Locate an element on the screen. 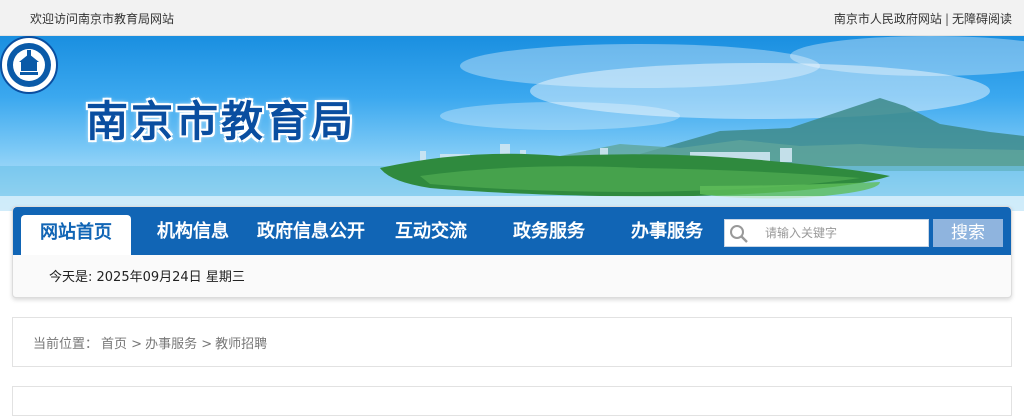 The image size is (1024, 416). breadcrumb-teacher-recruitment: 教师招聘 is located at coordinates (241, 344).